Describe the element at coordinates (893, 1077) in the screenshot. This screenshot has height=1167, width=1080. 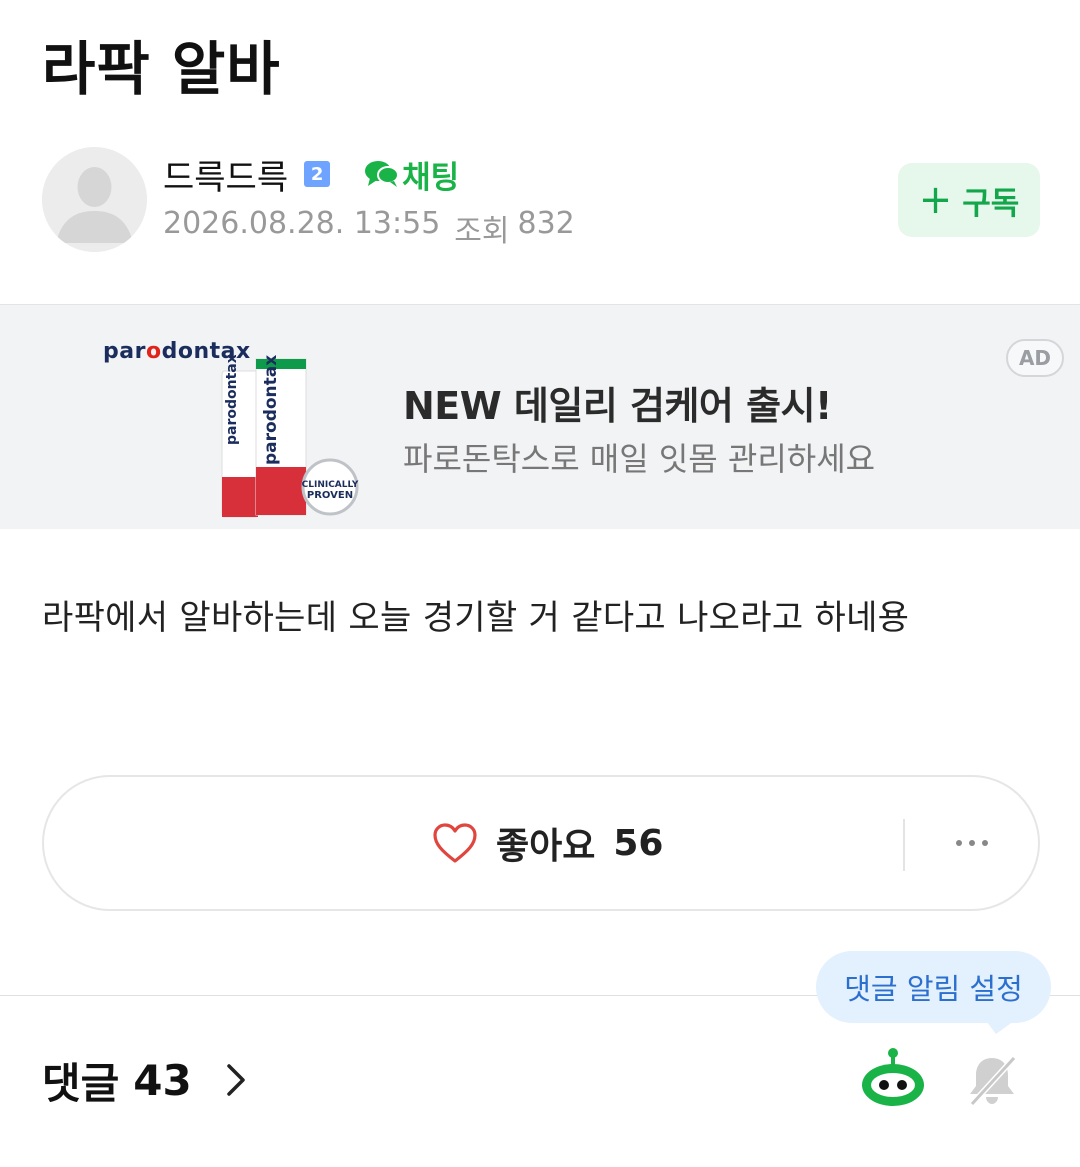
I see `bot-icon` at that location.